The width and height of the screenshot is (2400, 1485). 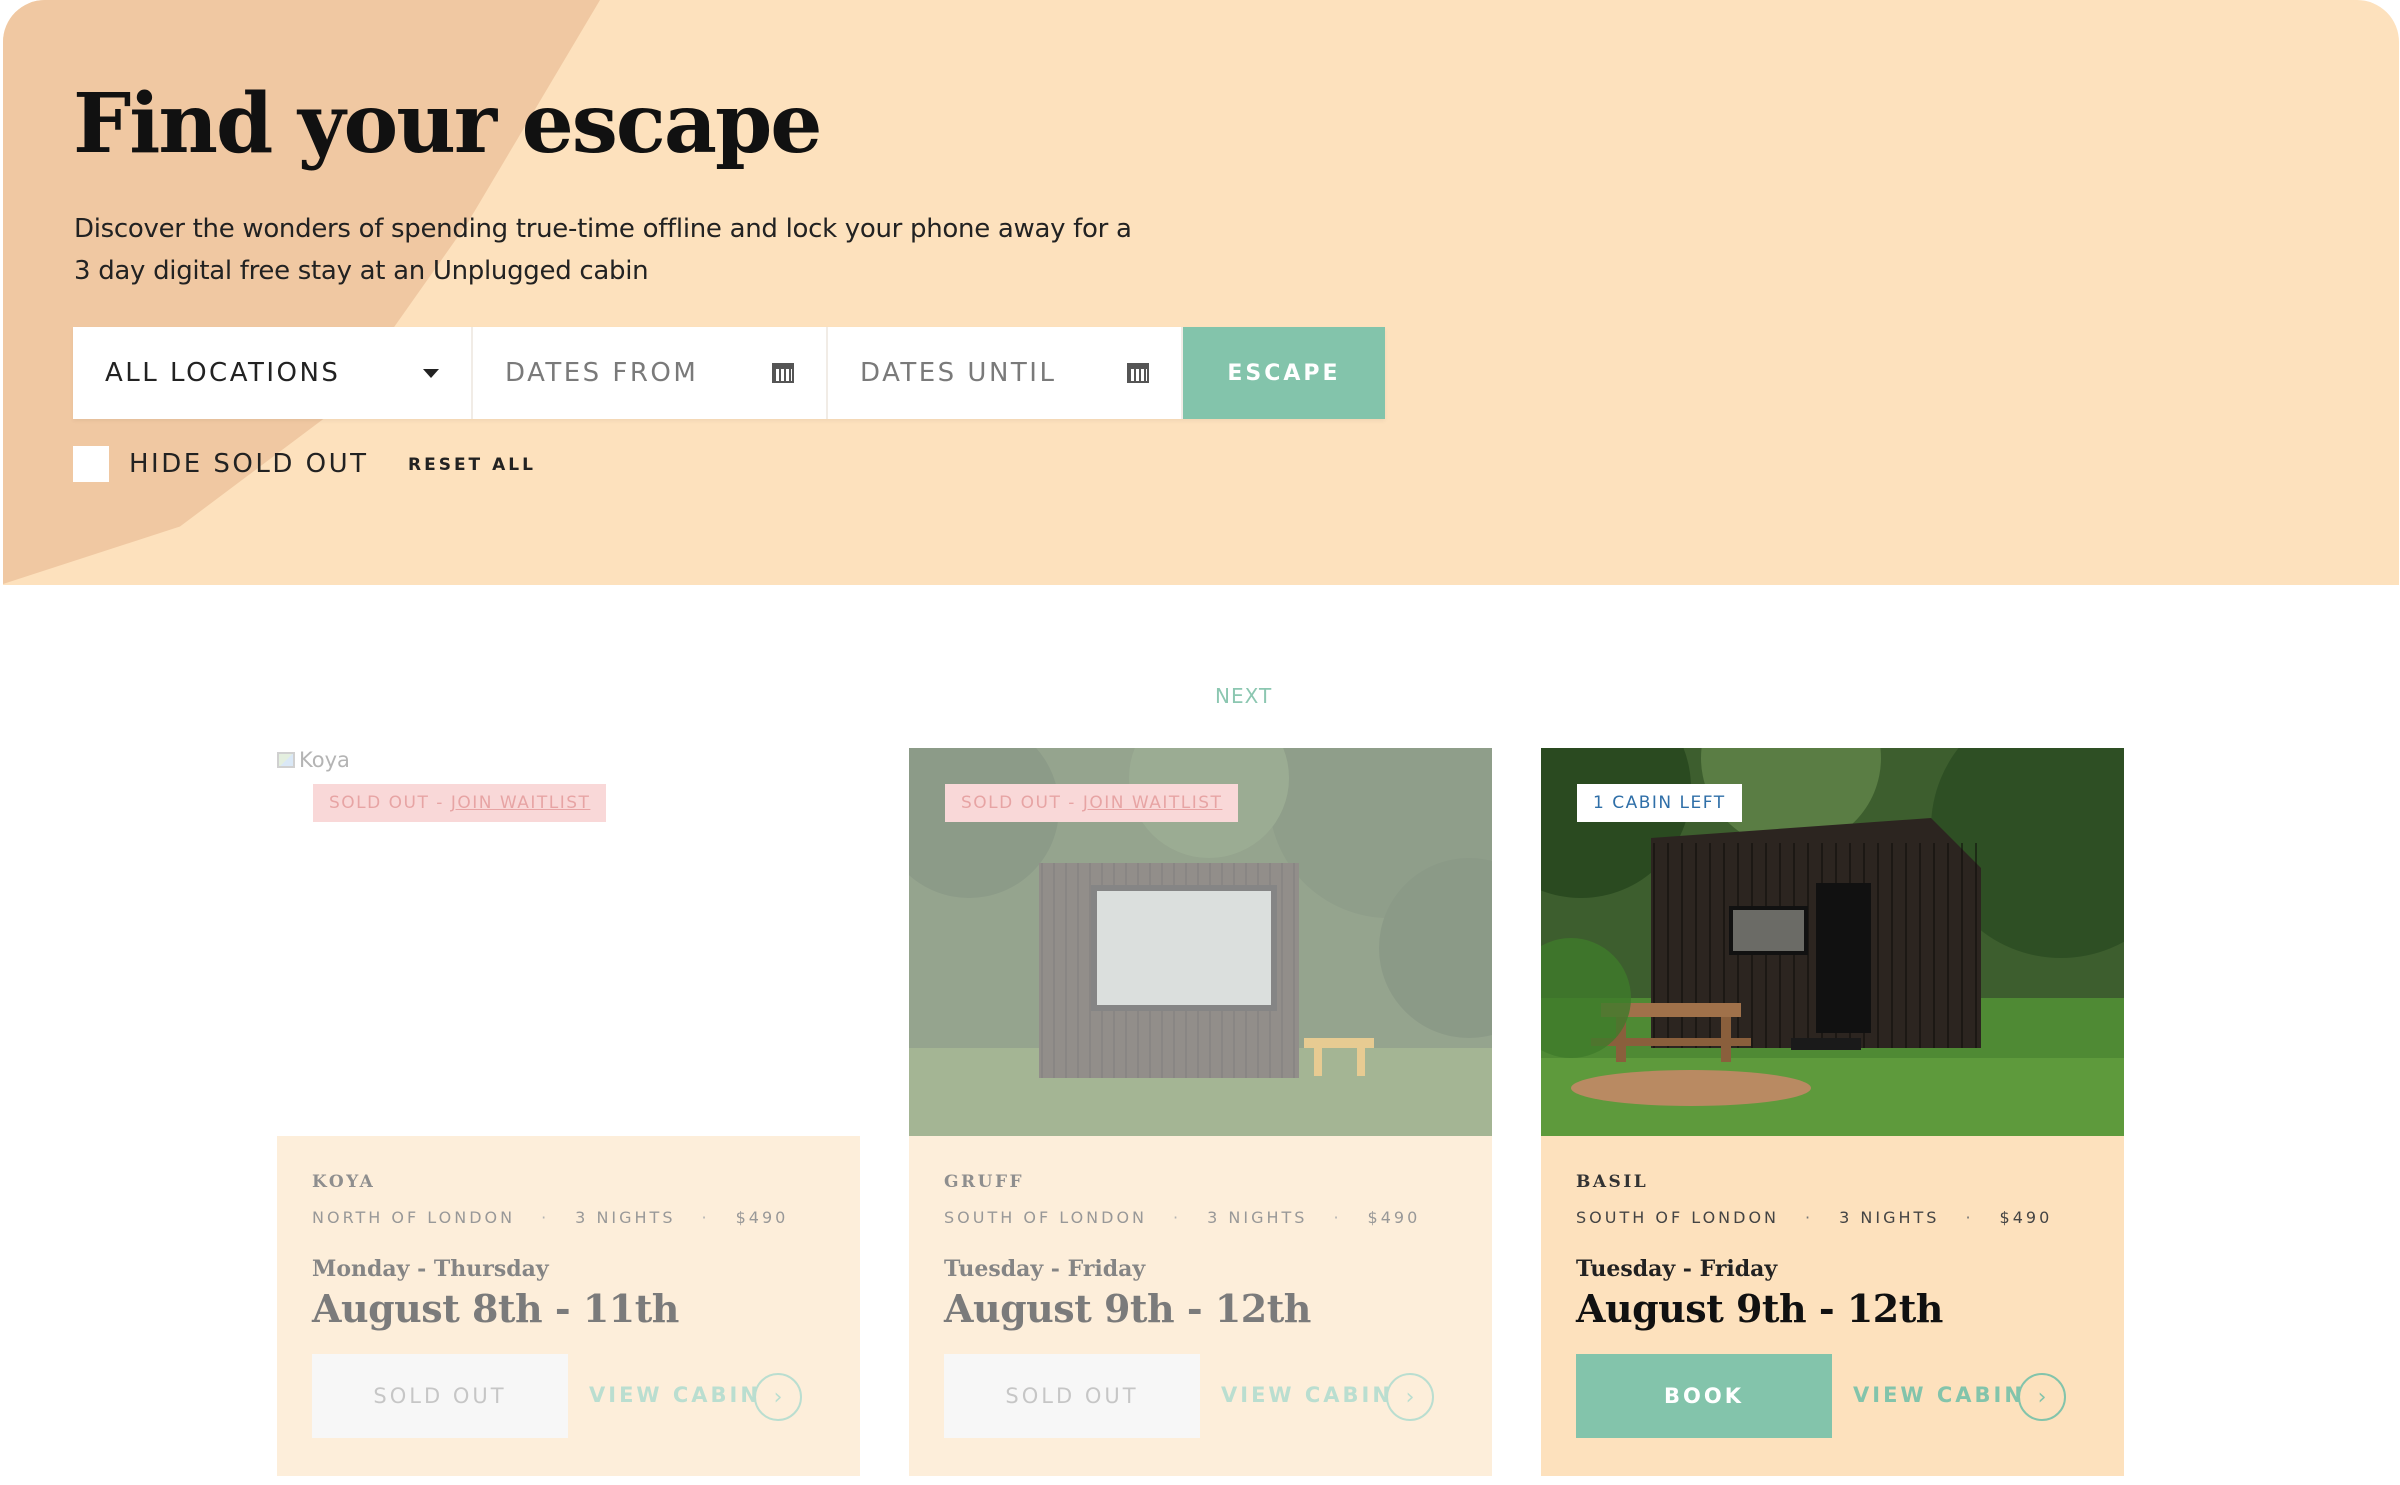 I want to click on dates-until-field: DATES UNTIL, so click(x=1005, y=373).